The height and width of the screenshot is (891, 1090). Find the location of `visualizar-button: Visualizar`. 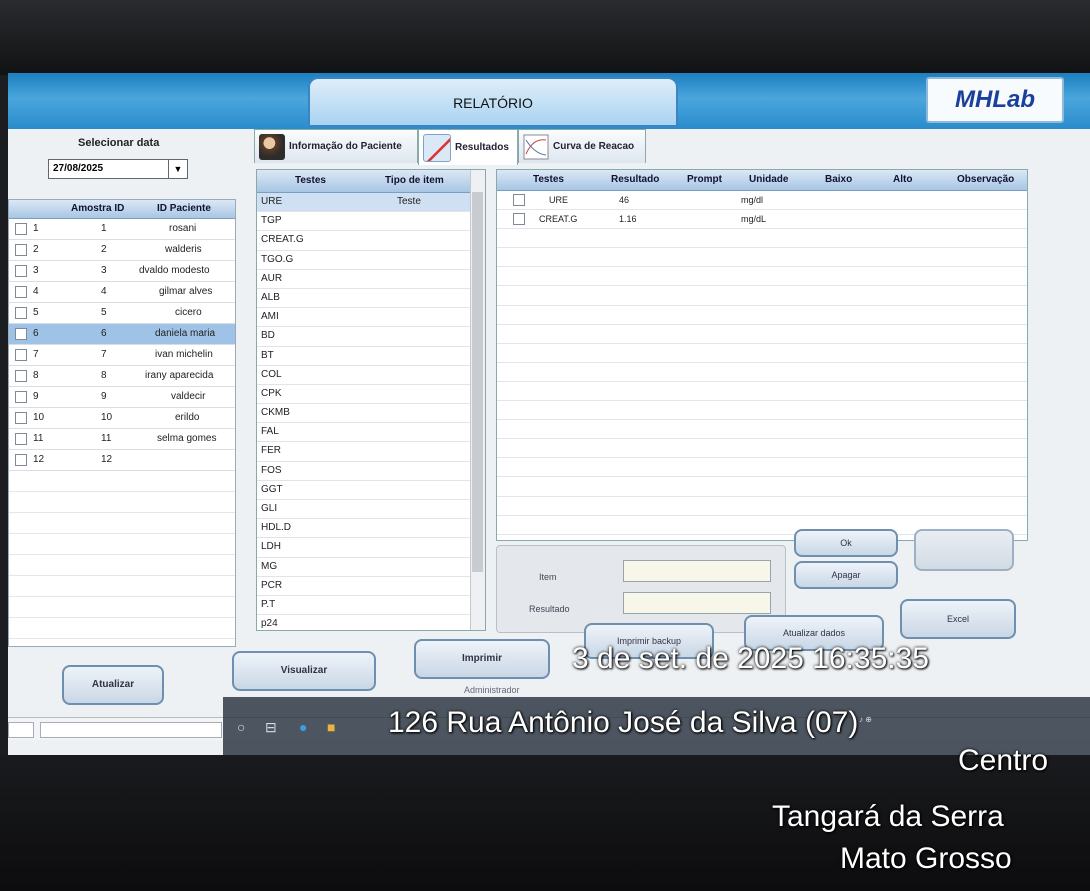

visualizar-button: Visualizar is located at coordinates (304, 671).